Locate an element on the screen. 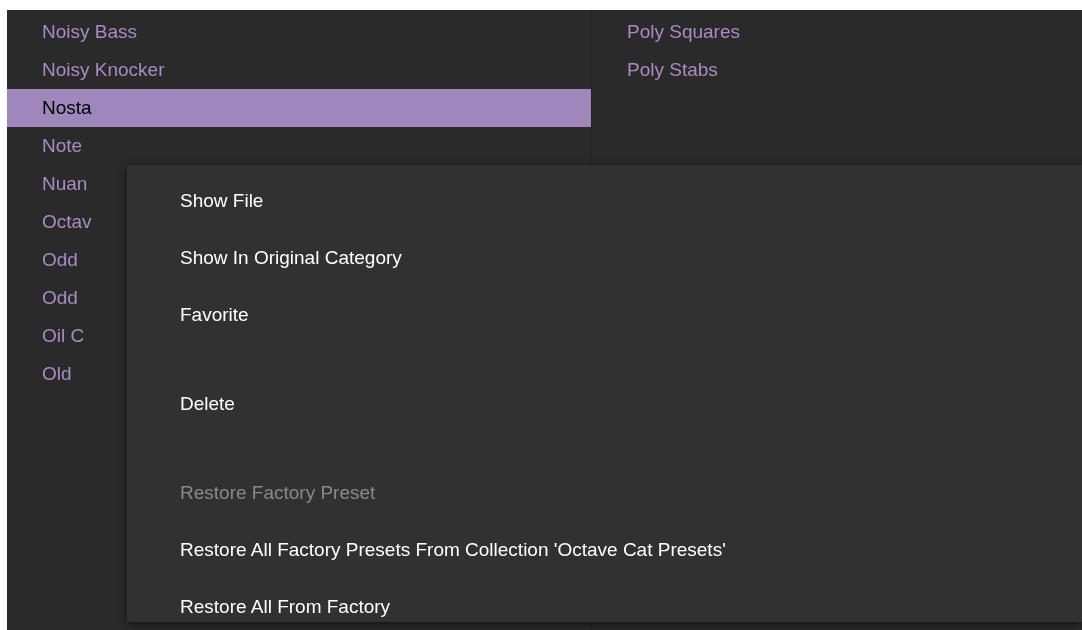  preset-item: Poly Squares is located at coordinates (837, 32).